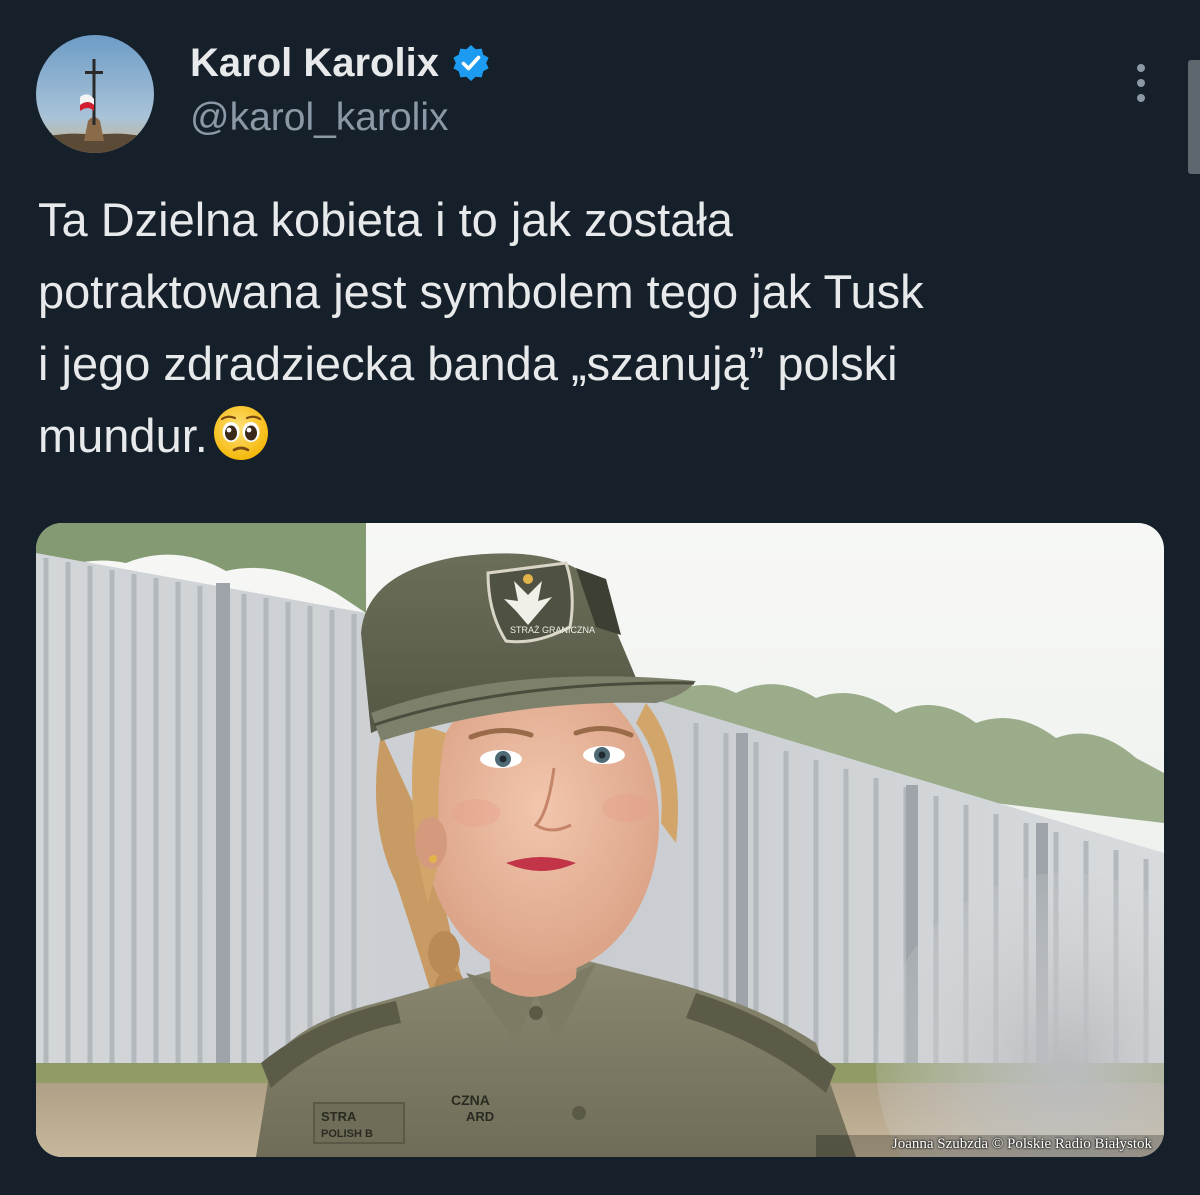  What do you see at coordinates (603, 436) in the screenshot?
I see `tweet-text-line-last: mundur.` at bounding box center [603, 436].